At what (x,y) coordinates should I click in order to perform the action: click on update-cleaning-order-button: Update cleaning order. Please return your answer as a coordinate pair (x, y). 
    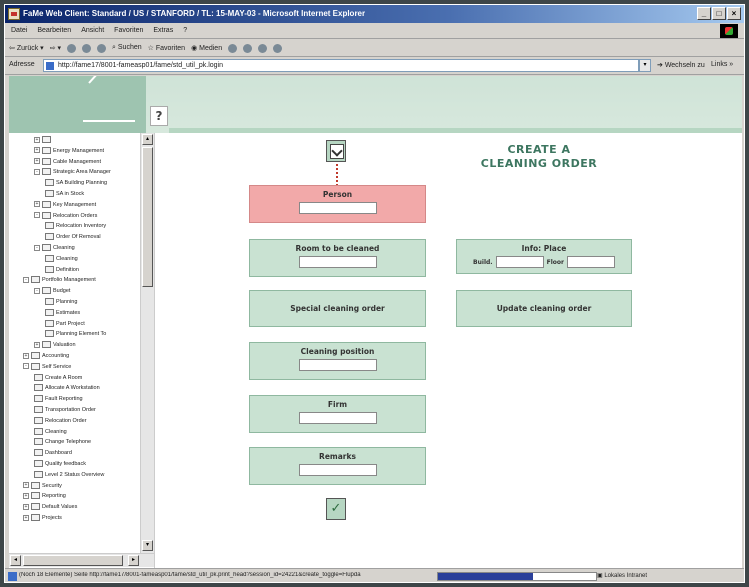
    Looking at the image, I should click on (544, 308).